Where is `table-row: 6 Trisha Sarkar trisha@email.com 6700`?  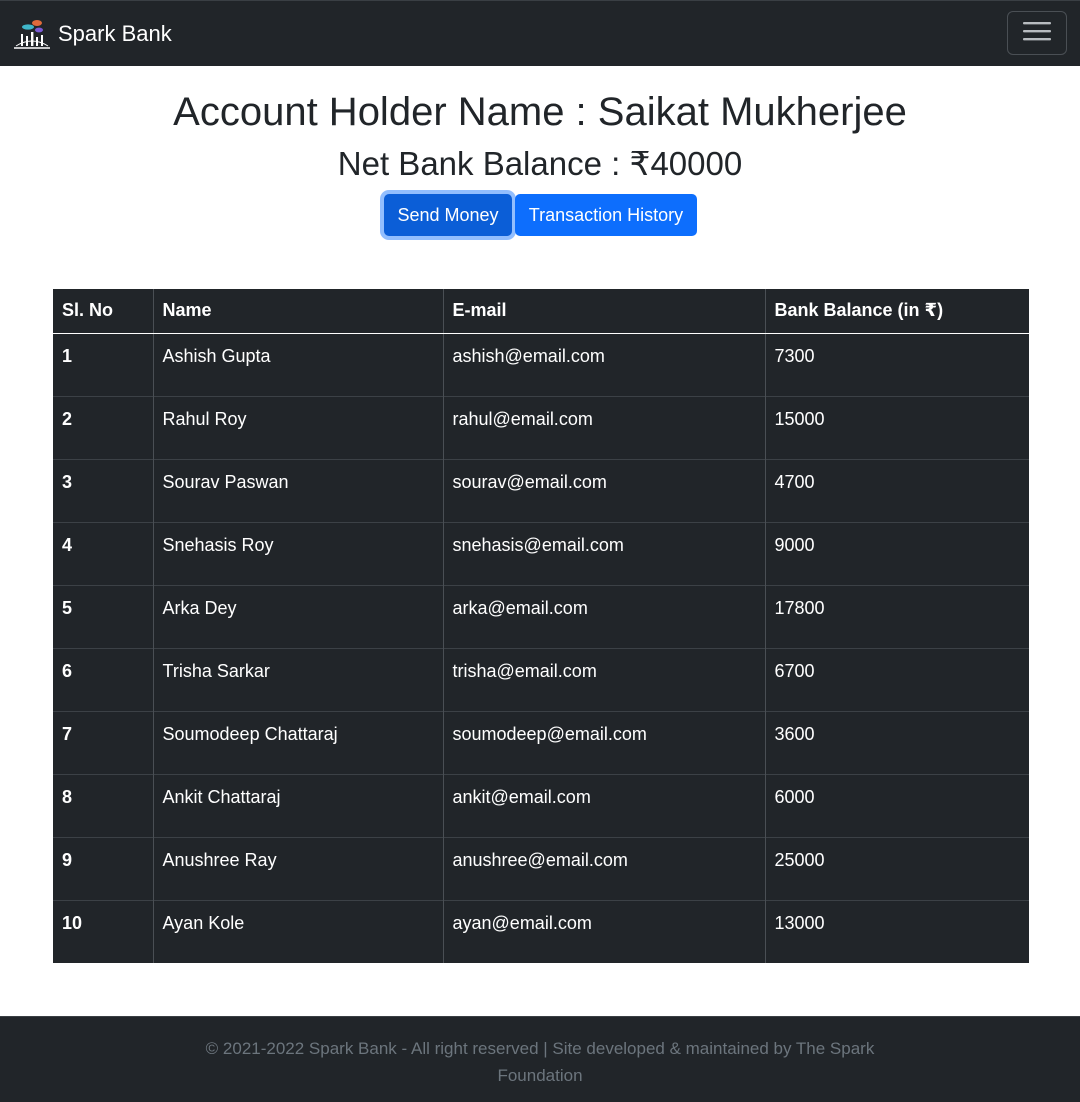 table-row: 6 Trisha Sarkar trisha@email.com 6700 is located at coordinates (541, 679).